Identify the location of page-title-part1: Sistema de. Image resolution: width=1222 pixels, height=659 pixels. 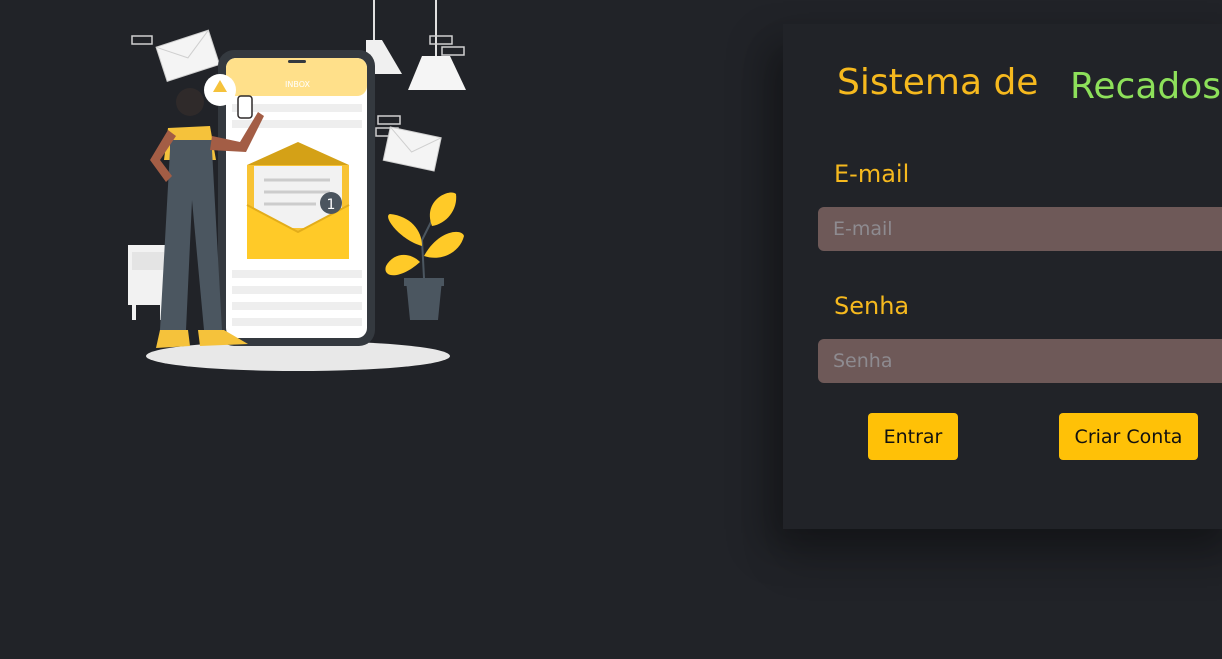
(938, 82).